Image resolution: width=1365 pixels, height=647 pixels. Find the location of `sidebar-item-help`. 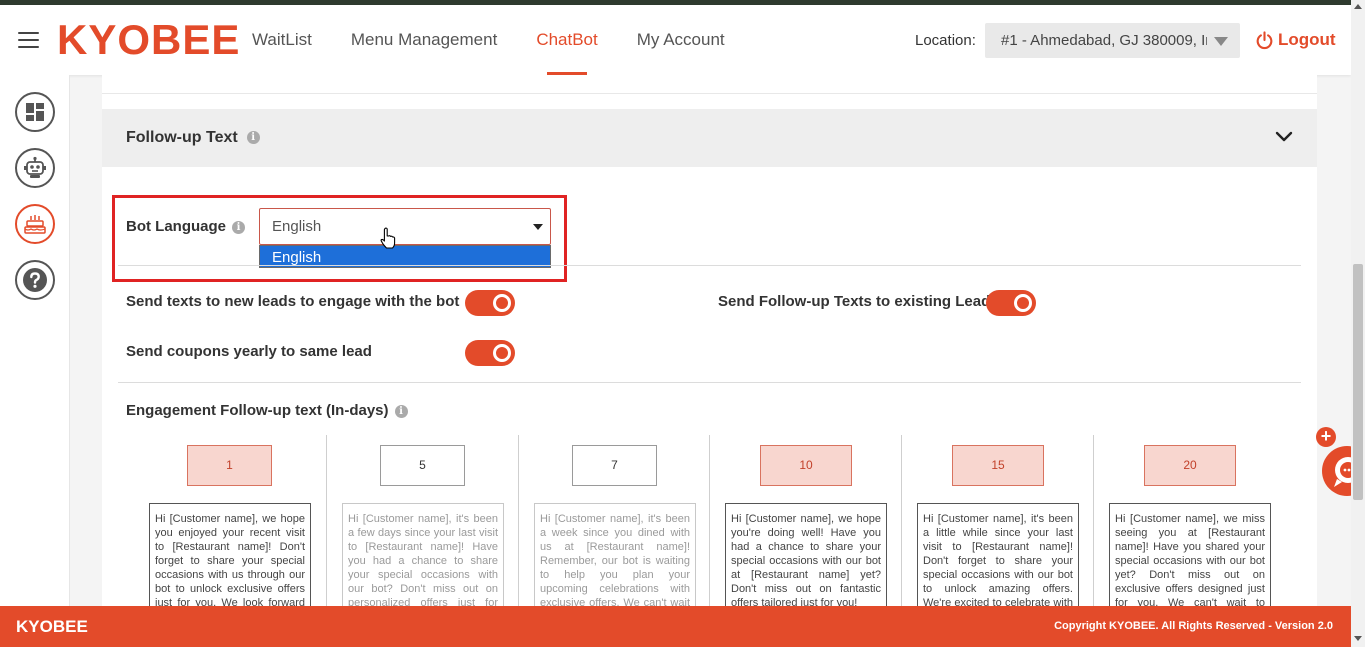

sidebar-item-help is located at coordinates (35, 280).